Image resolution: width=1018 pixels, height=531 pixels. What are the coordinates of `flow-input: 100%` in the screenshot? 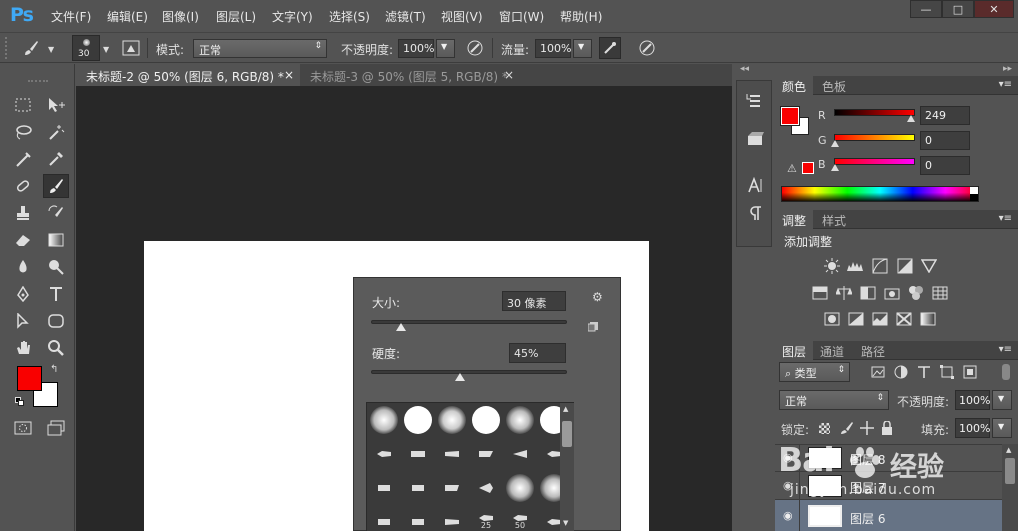 It's located at (553, 48).